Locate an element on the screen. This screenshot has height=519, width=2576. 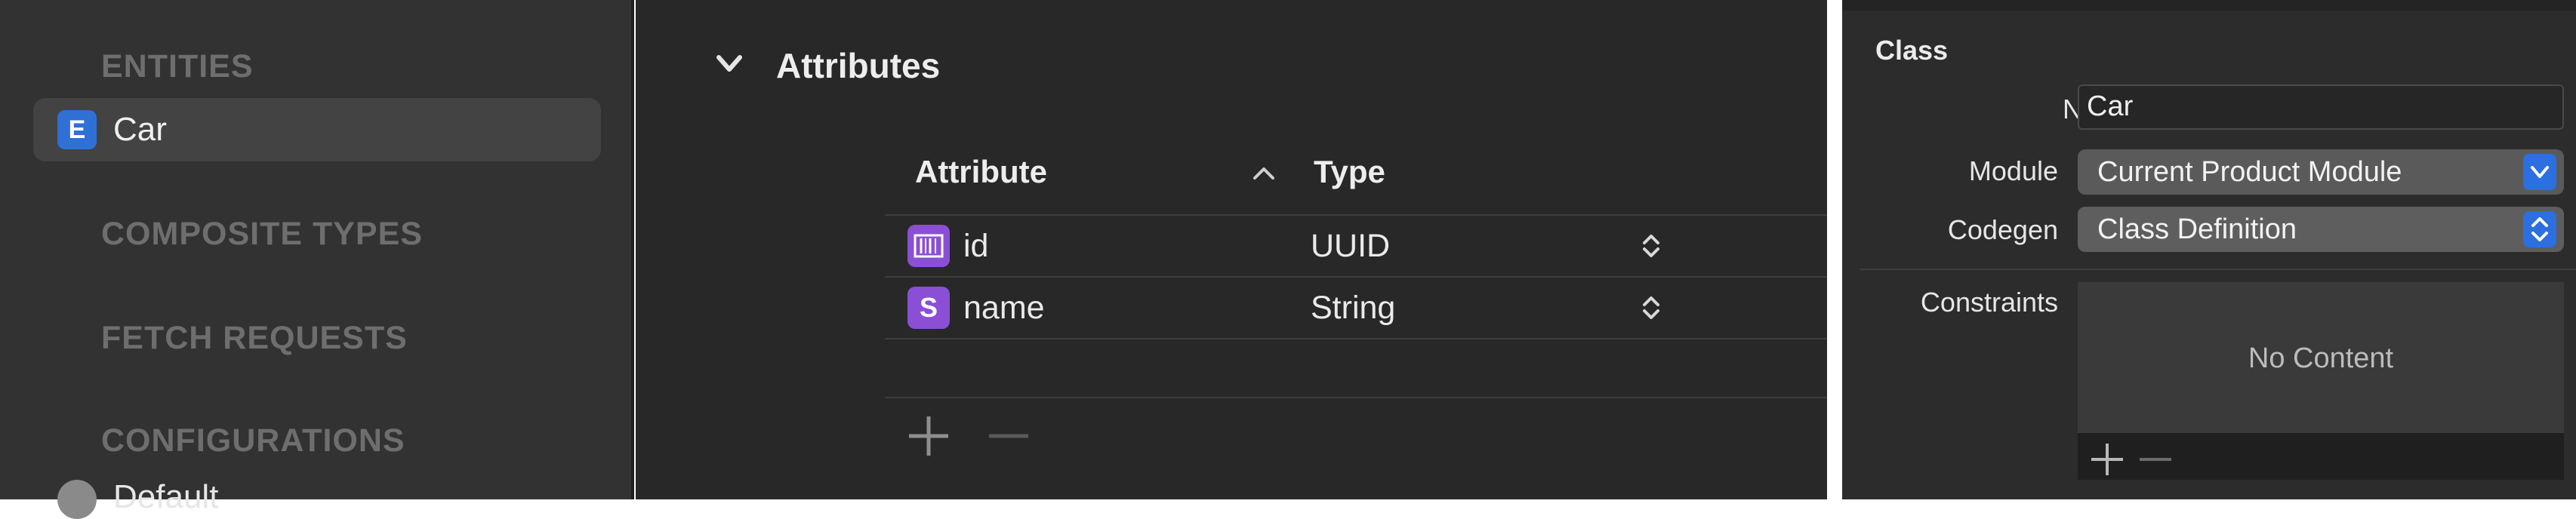
codegen-popup: Class Definition is located at coordinates (2321, 229).